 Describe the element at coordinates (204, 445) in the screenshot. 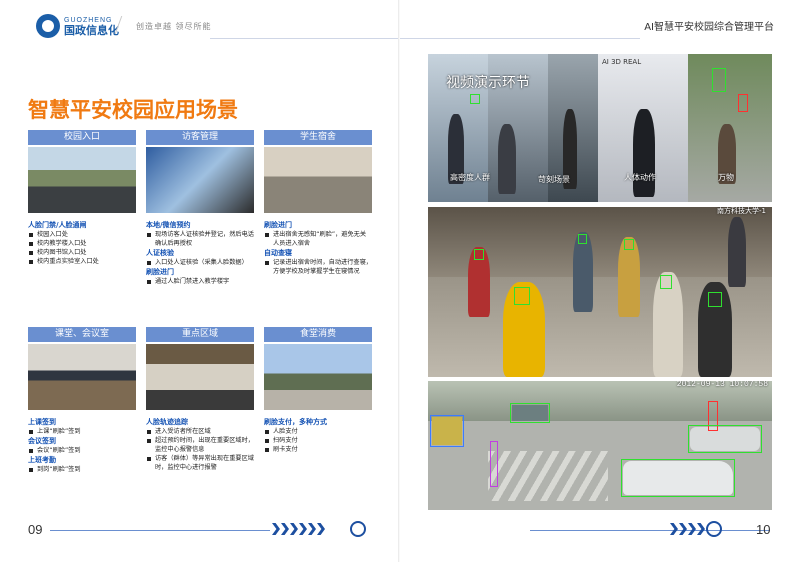

I see `list-item-text: 超过预约时间，出现在重要区域时，监控中心报警信息` at that location.